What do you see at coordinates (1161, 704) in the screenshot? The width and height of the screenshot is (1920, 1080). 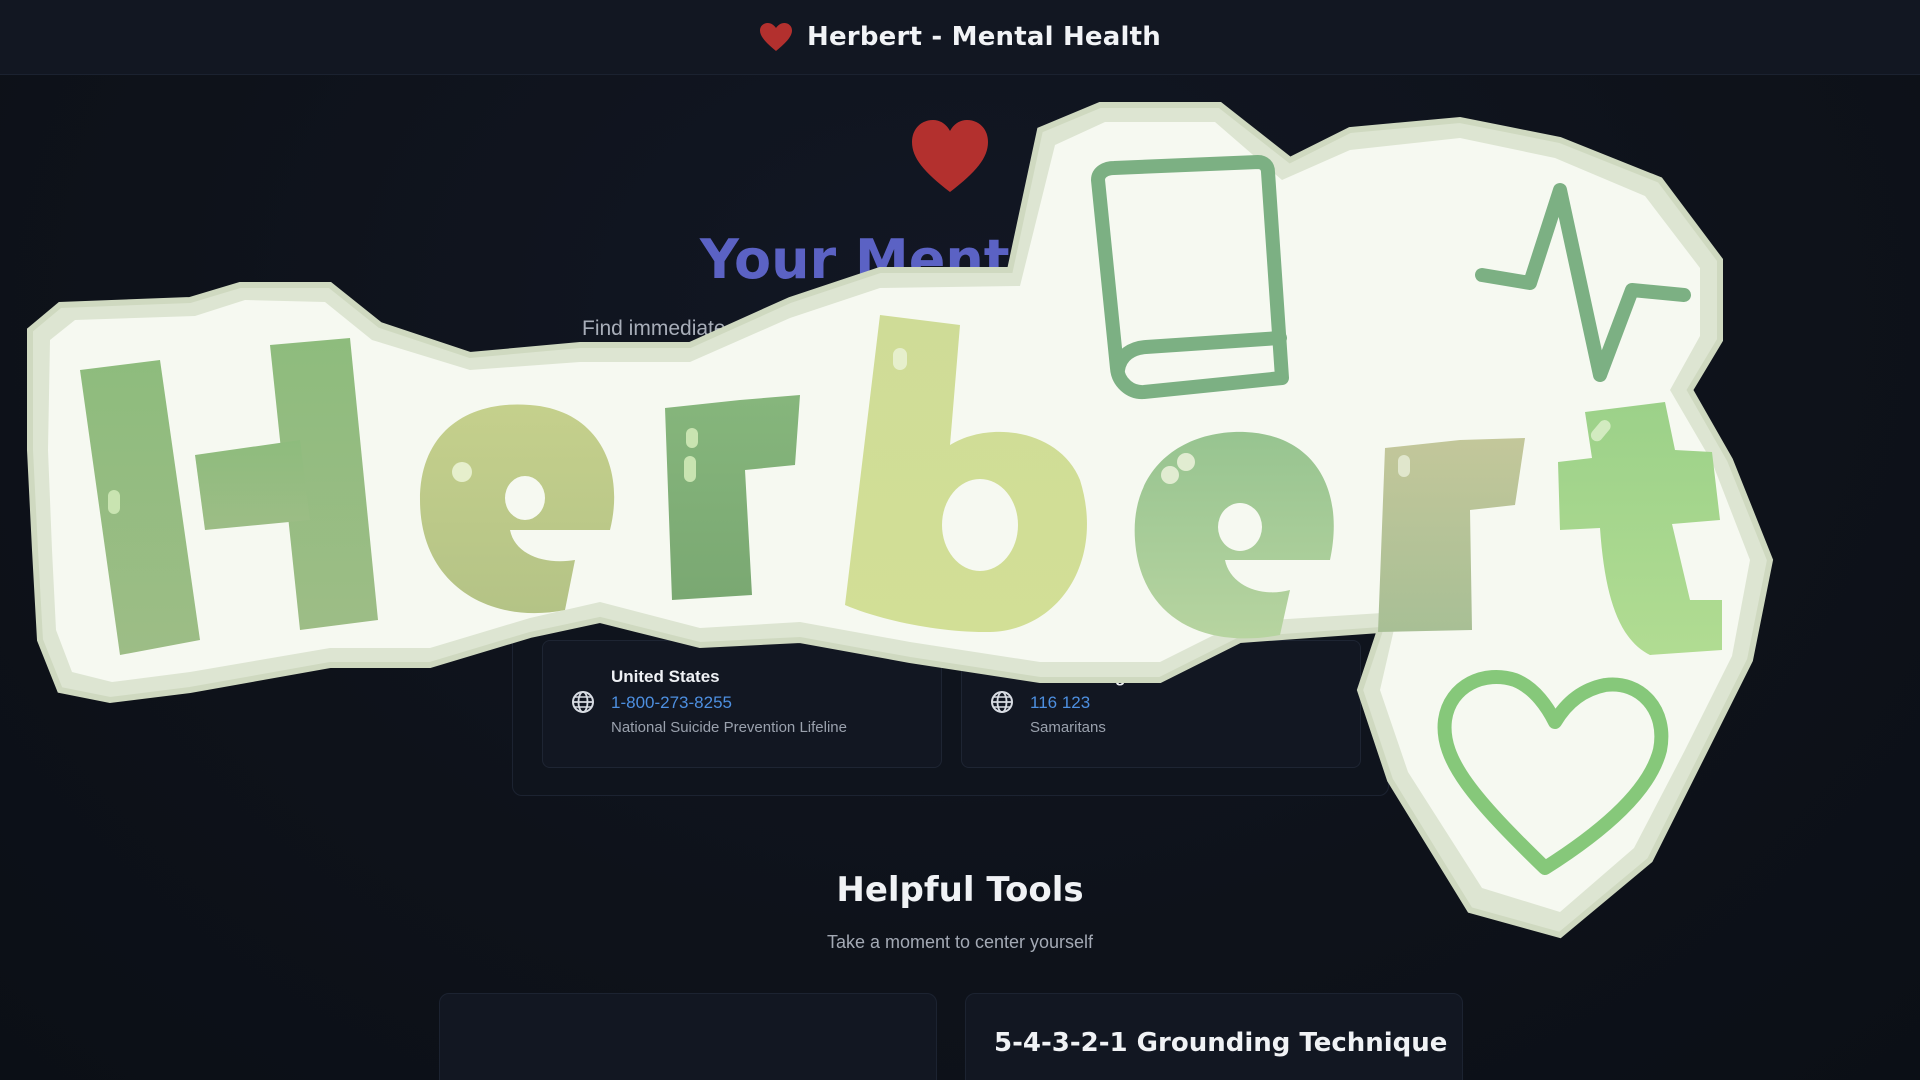 I see `crisis-card-uk: United Kingdom 116 123 Samaritans` at bounding box center [1161, 704].